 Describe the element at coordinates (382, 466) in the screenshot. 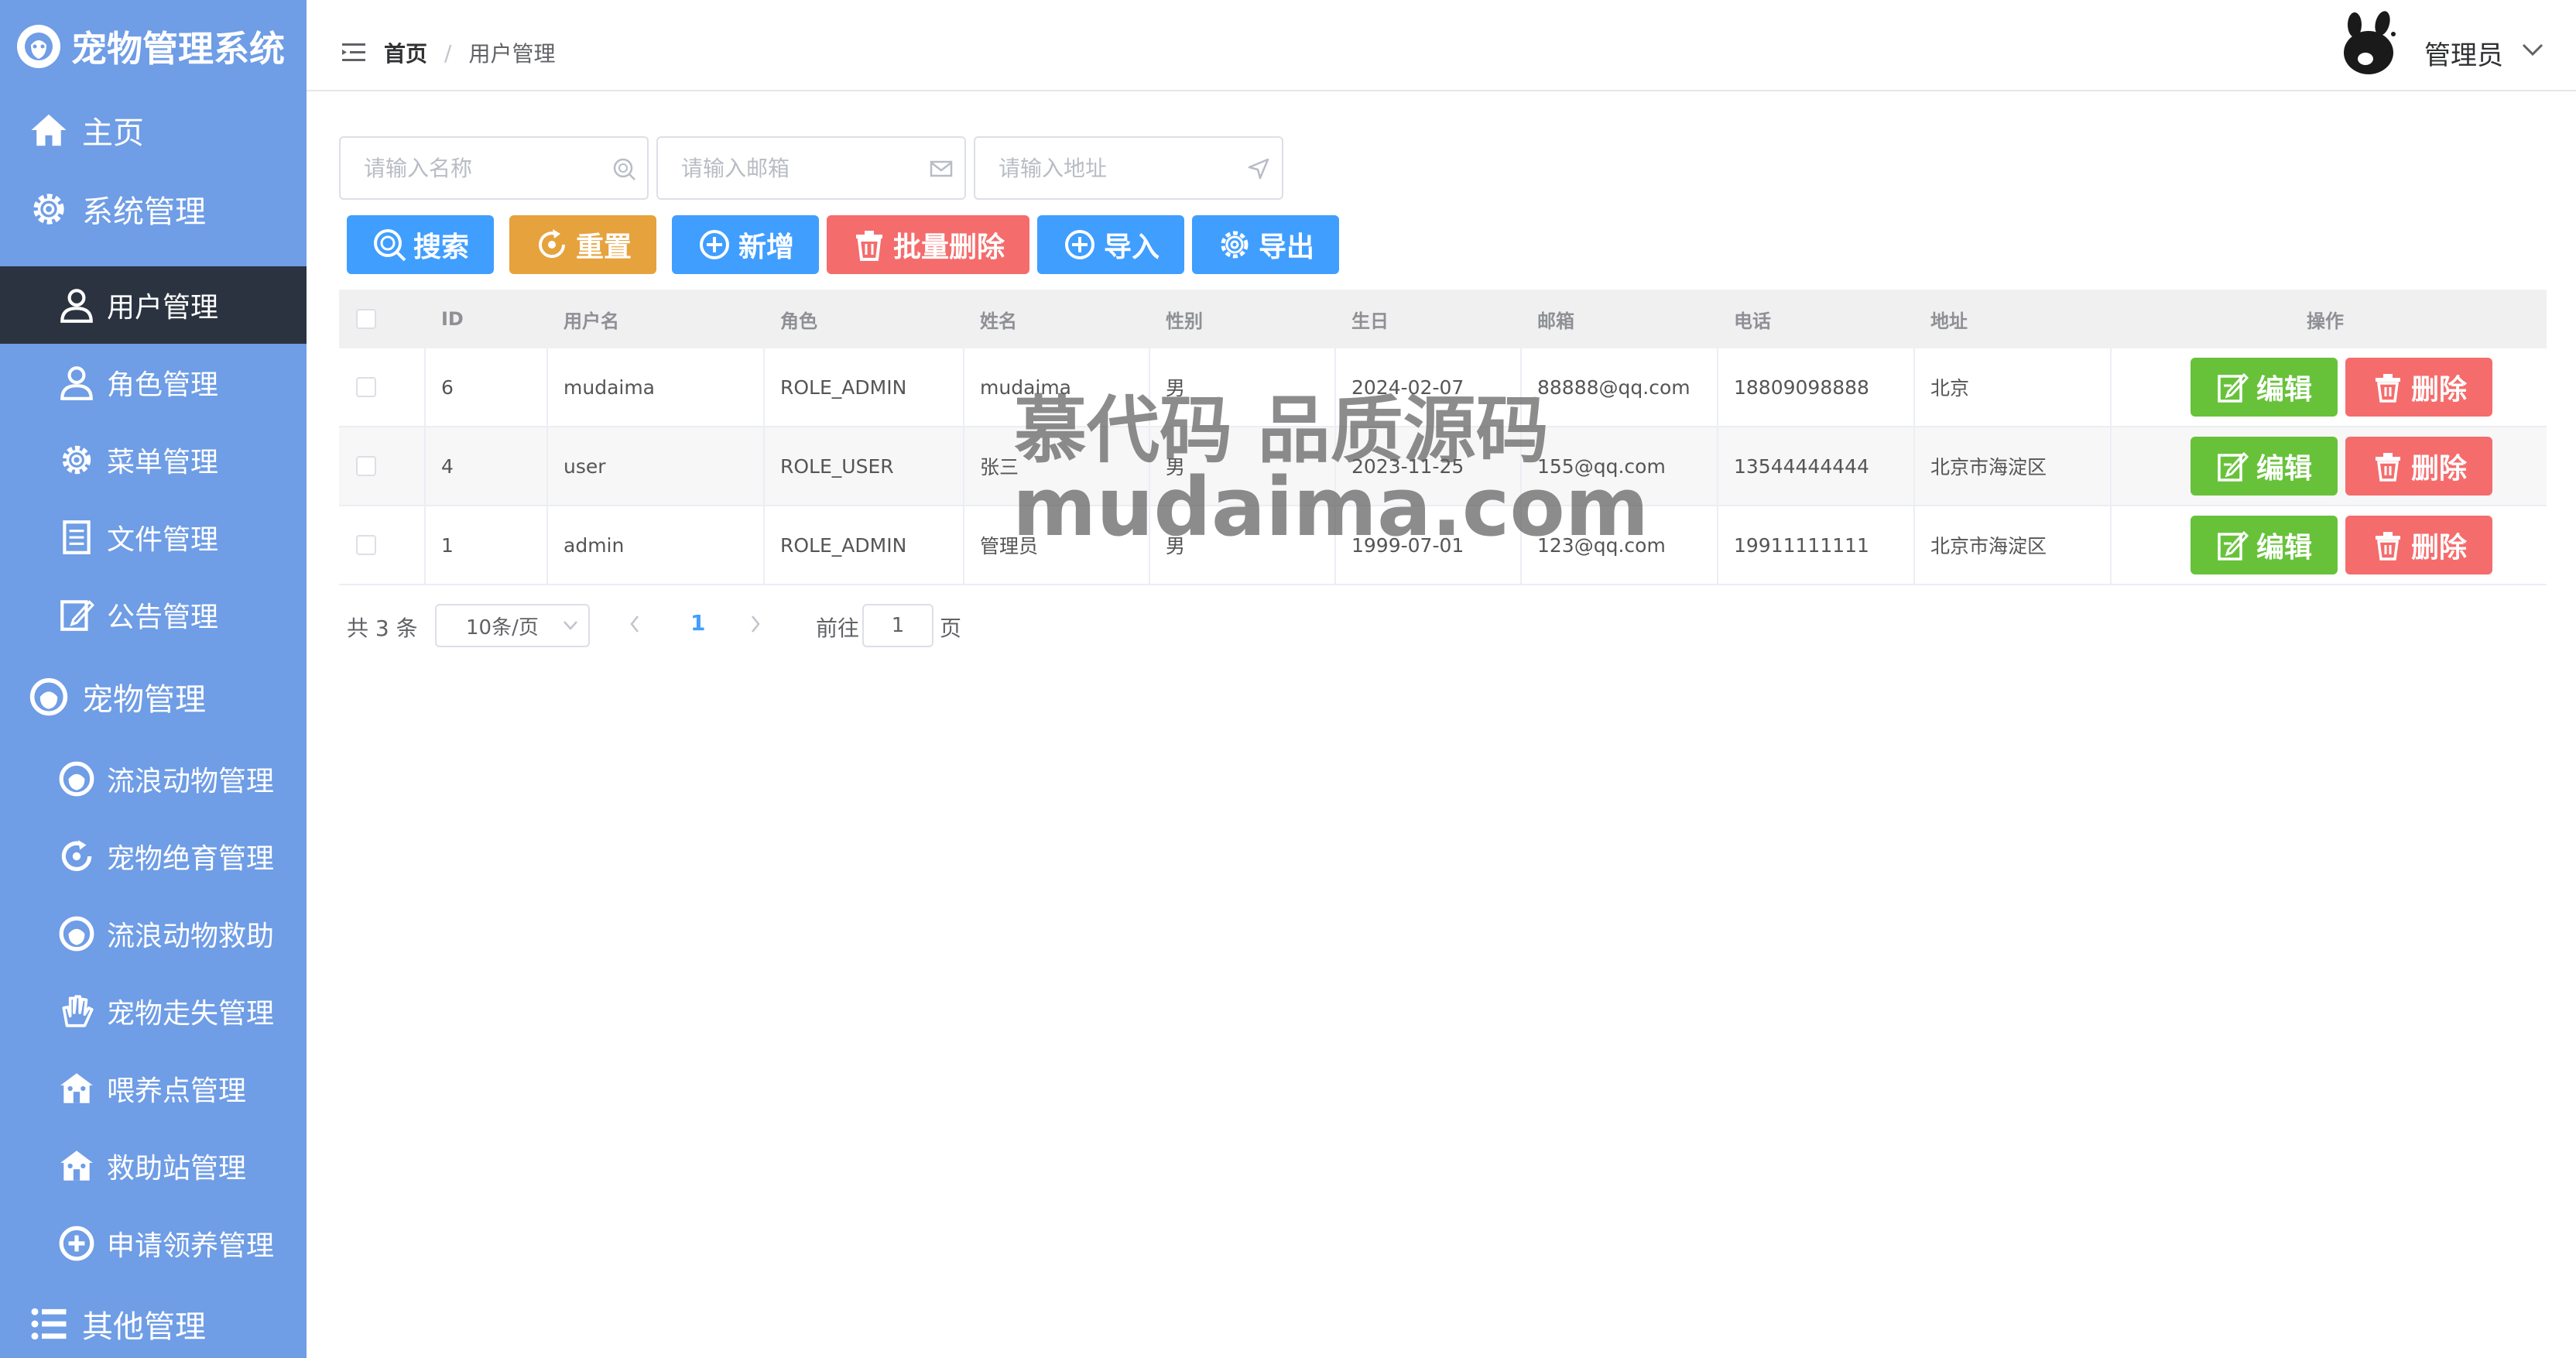

I see `row-select-cell` at that location.